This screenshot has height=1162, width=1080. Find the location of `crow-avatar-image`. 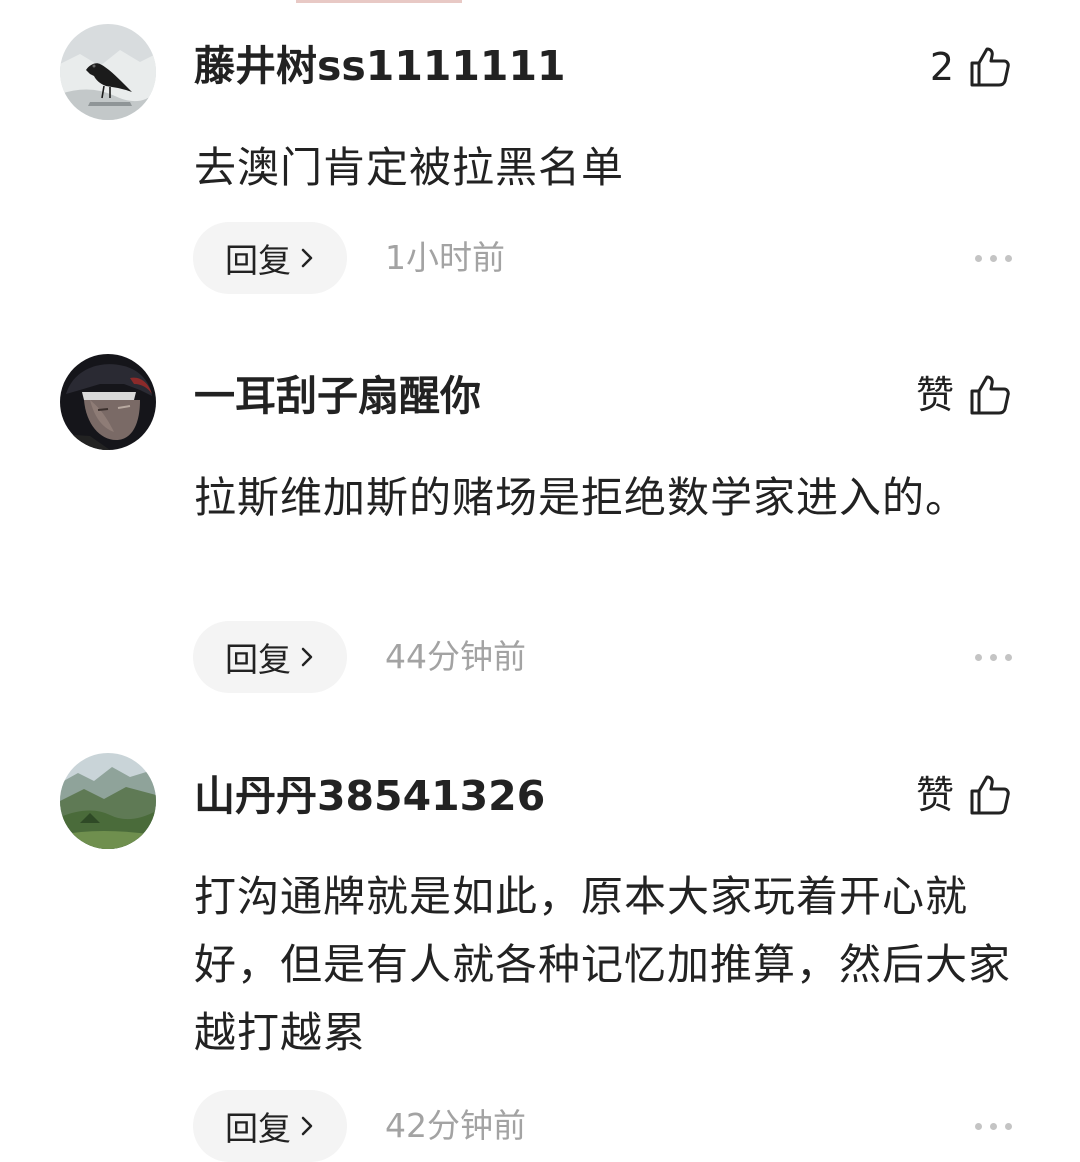

crow-avatar-image is located at coordinates (108, 72).